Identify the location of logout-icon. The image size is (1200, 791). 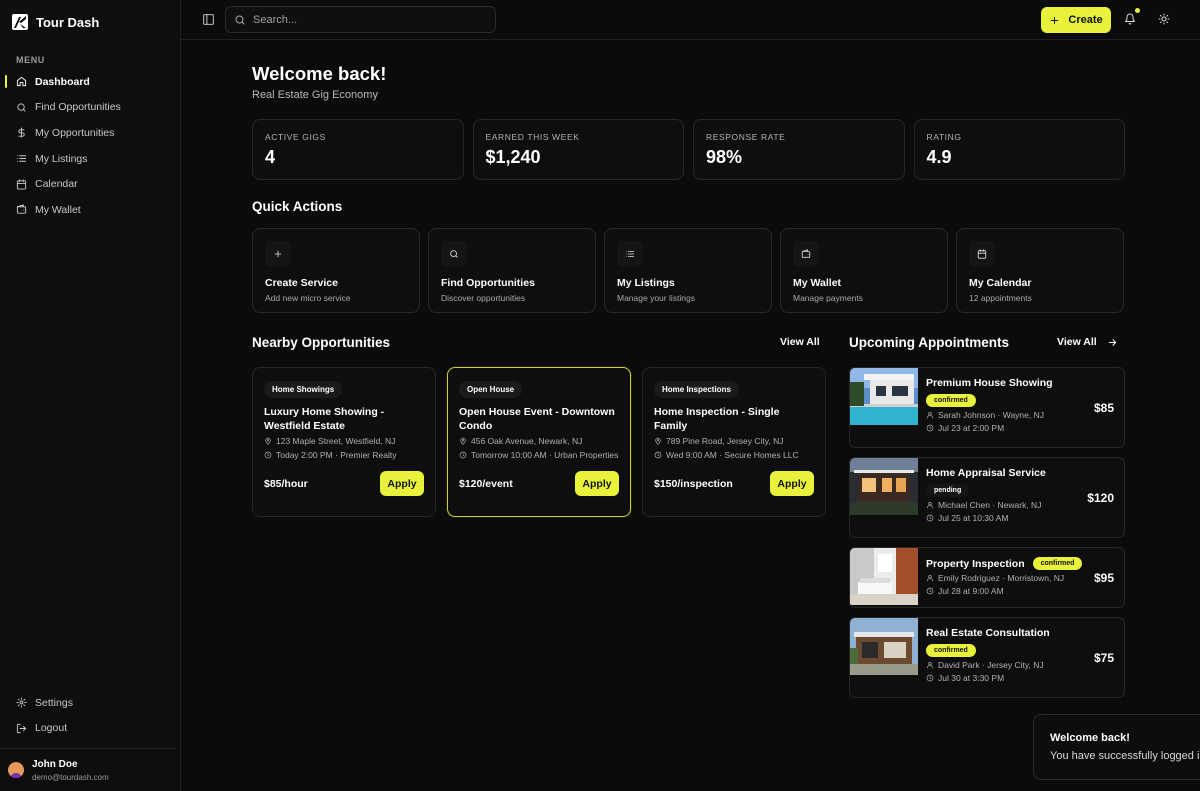
(21, 728).